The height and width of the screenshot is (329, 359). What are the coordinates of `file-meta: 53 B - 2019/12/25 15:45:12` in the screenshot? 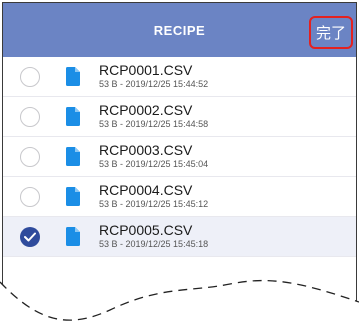 It's located at (154, 204).